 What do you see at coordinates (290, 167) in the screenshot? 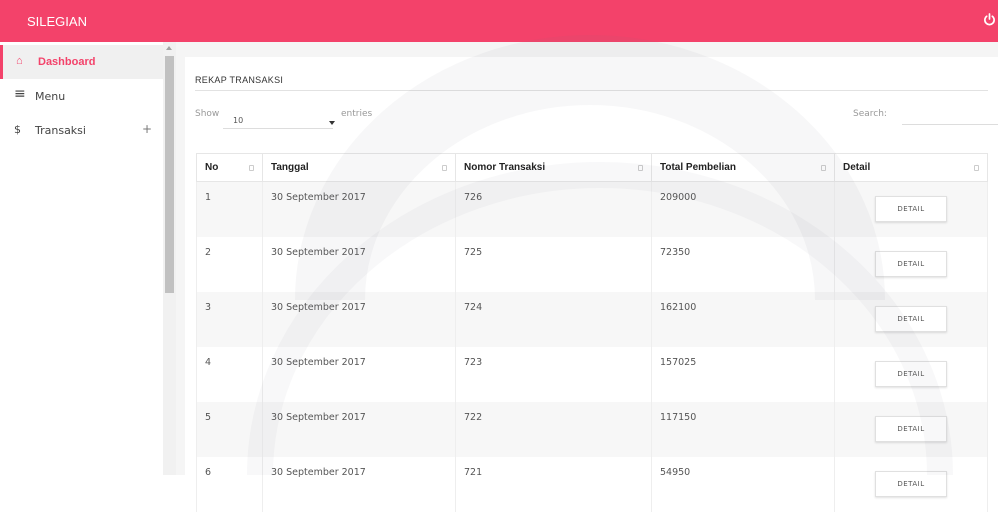
I see `column-label: Tanggal` at bounding box center [290, 167].